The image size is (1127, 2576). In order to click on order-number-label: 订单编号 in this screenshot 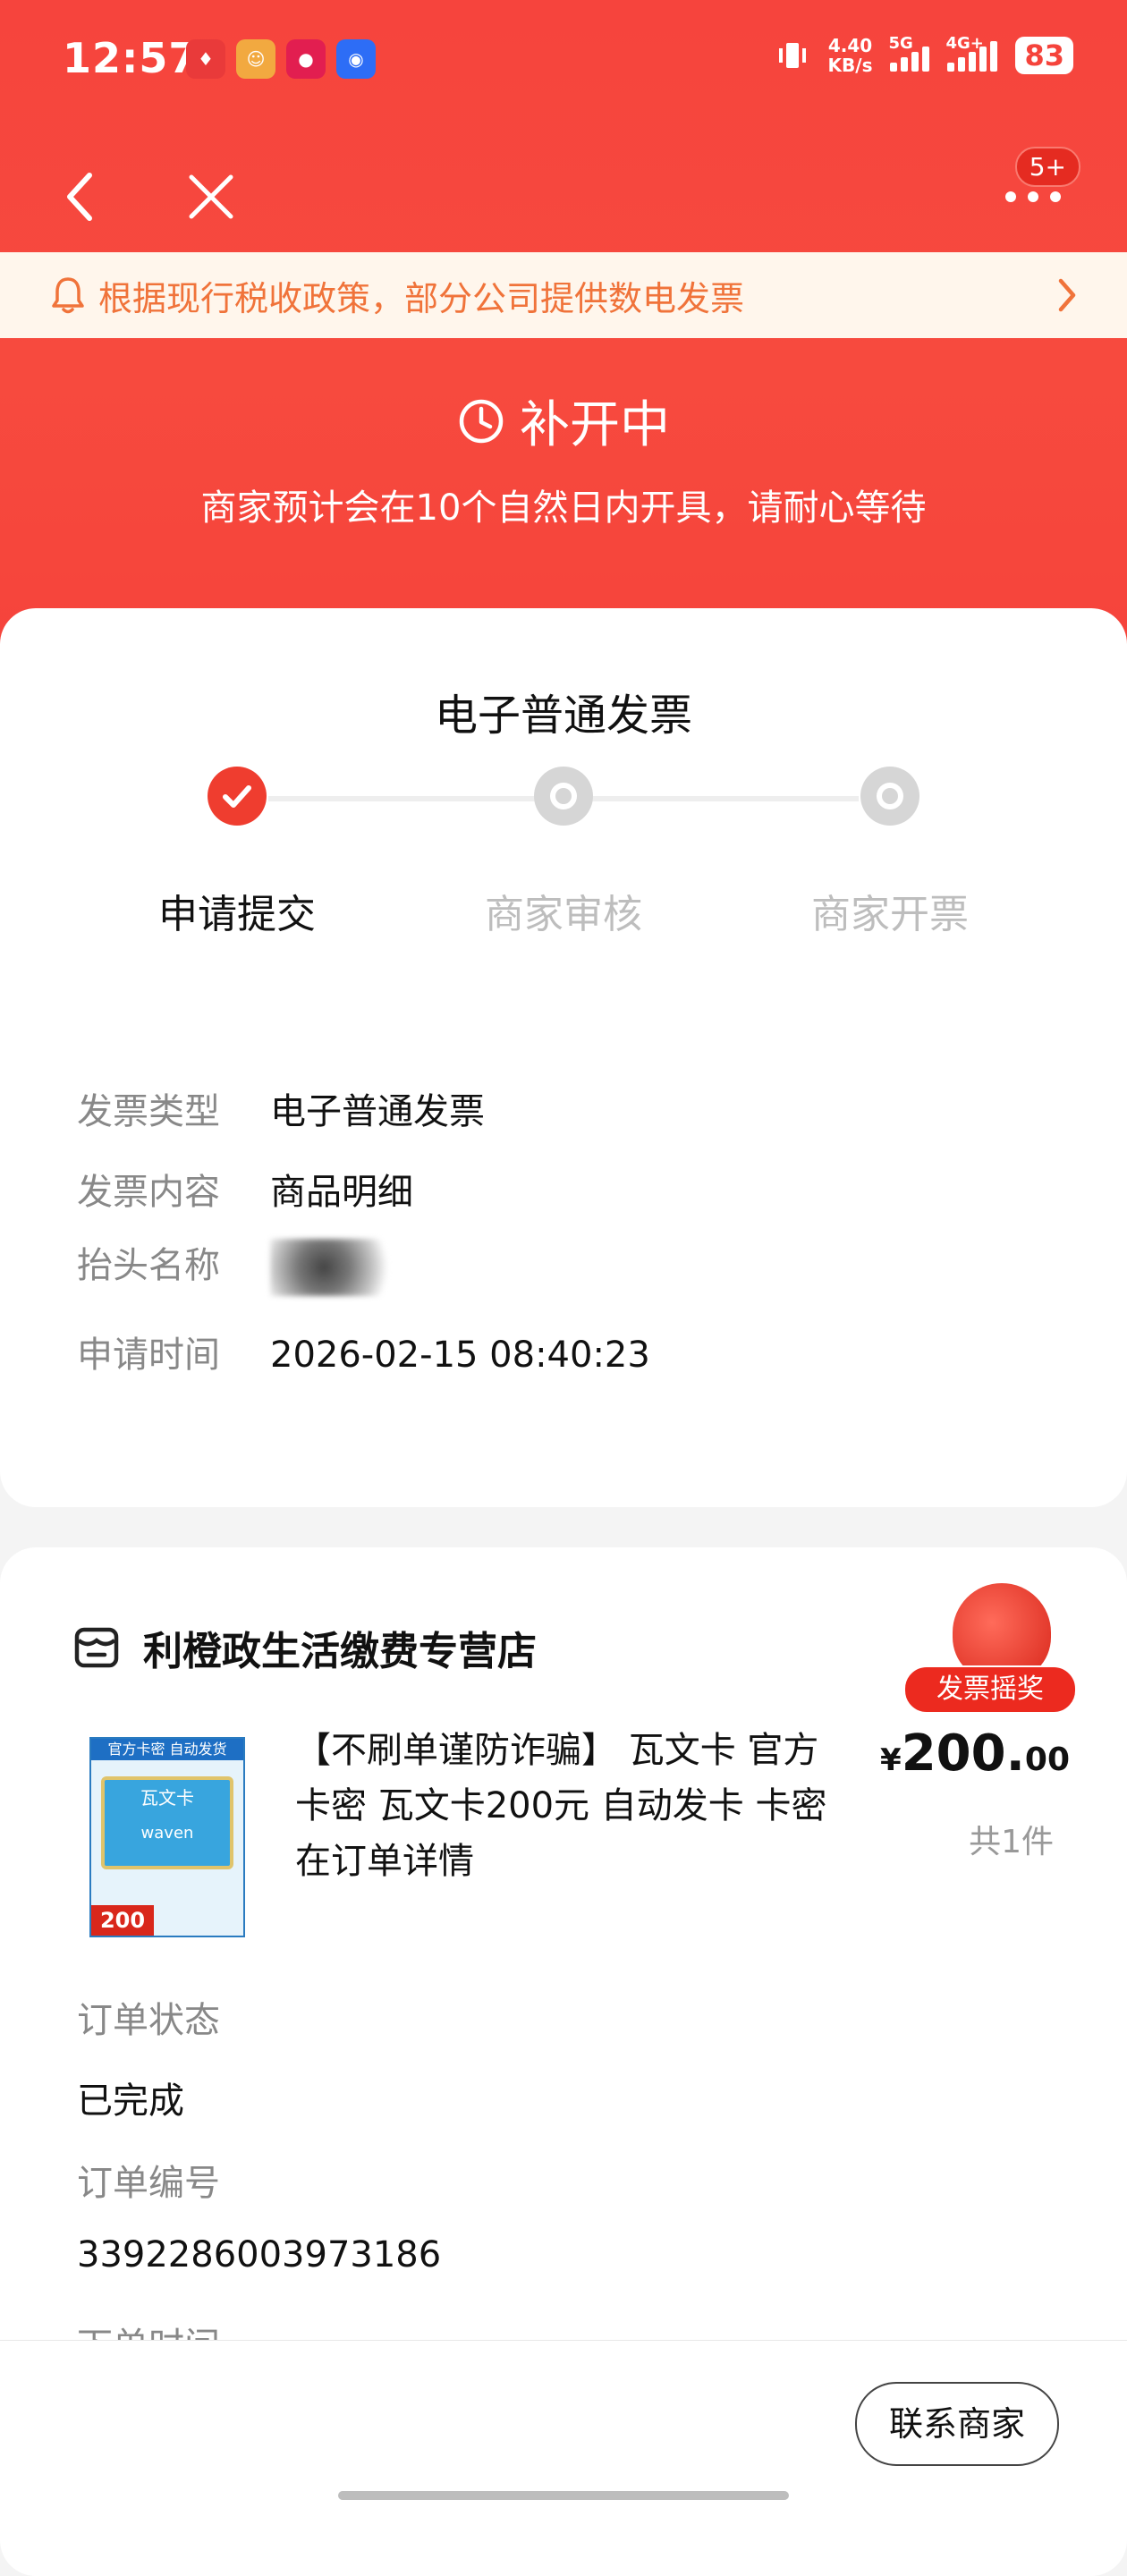, I will do `click(148, 2183)`.